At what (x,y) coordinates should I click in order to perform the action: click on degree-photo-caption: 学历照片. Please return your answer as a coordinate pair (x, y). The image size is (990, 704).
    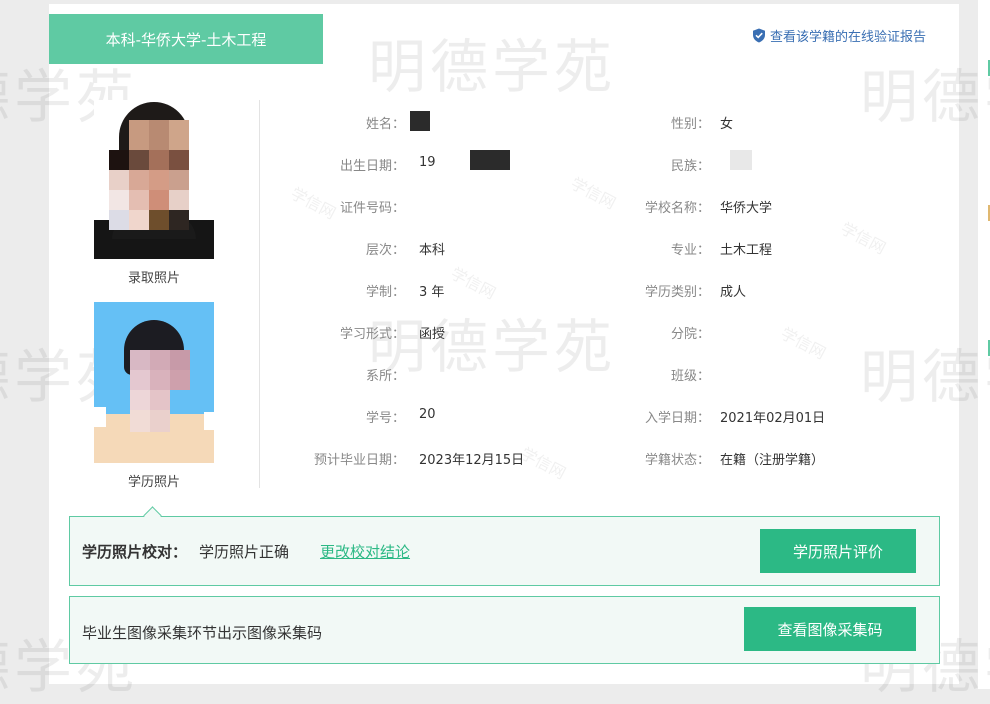
    Looking at the image, I should click on (153, 482).